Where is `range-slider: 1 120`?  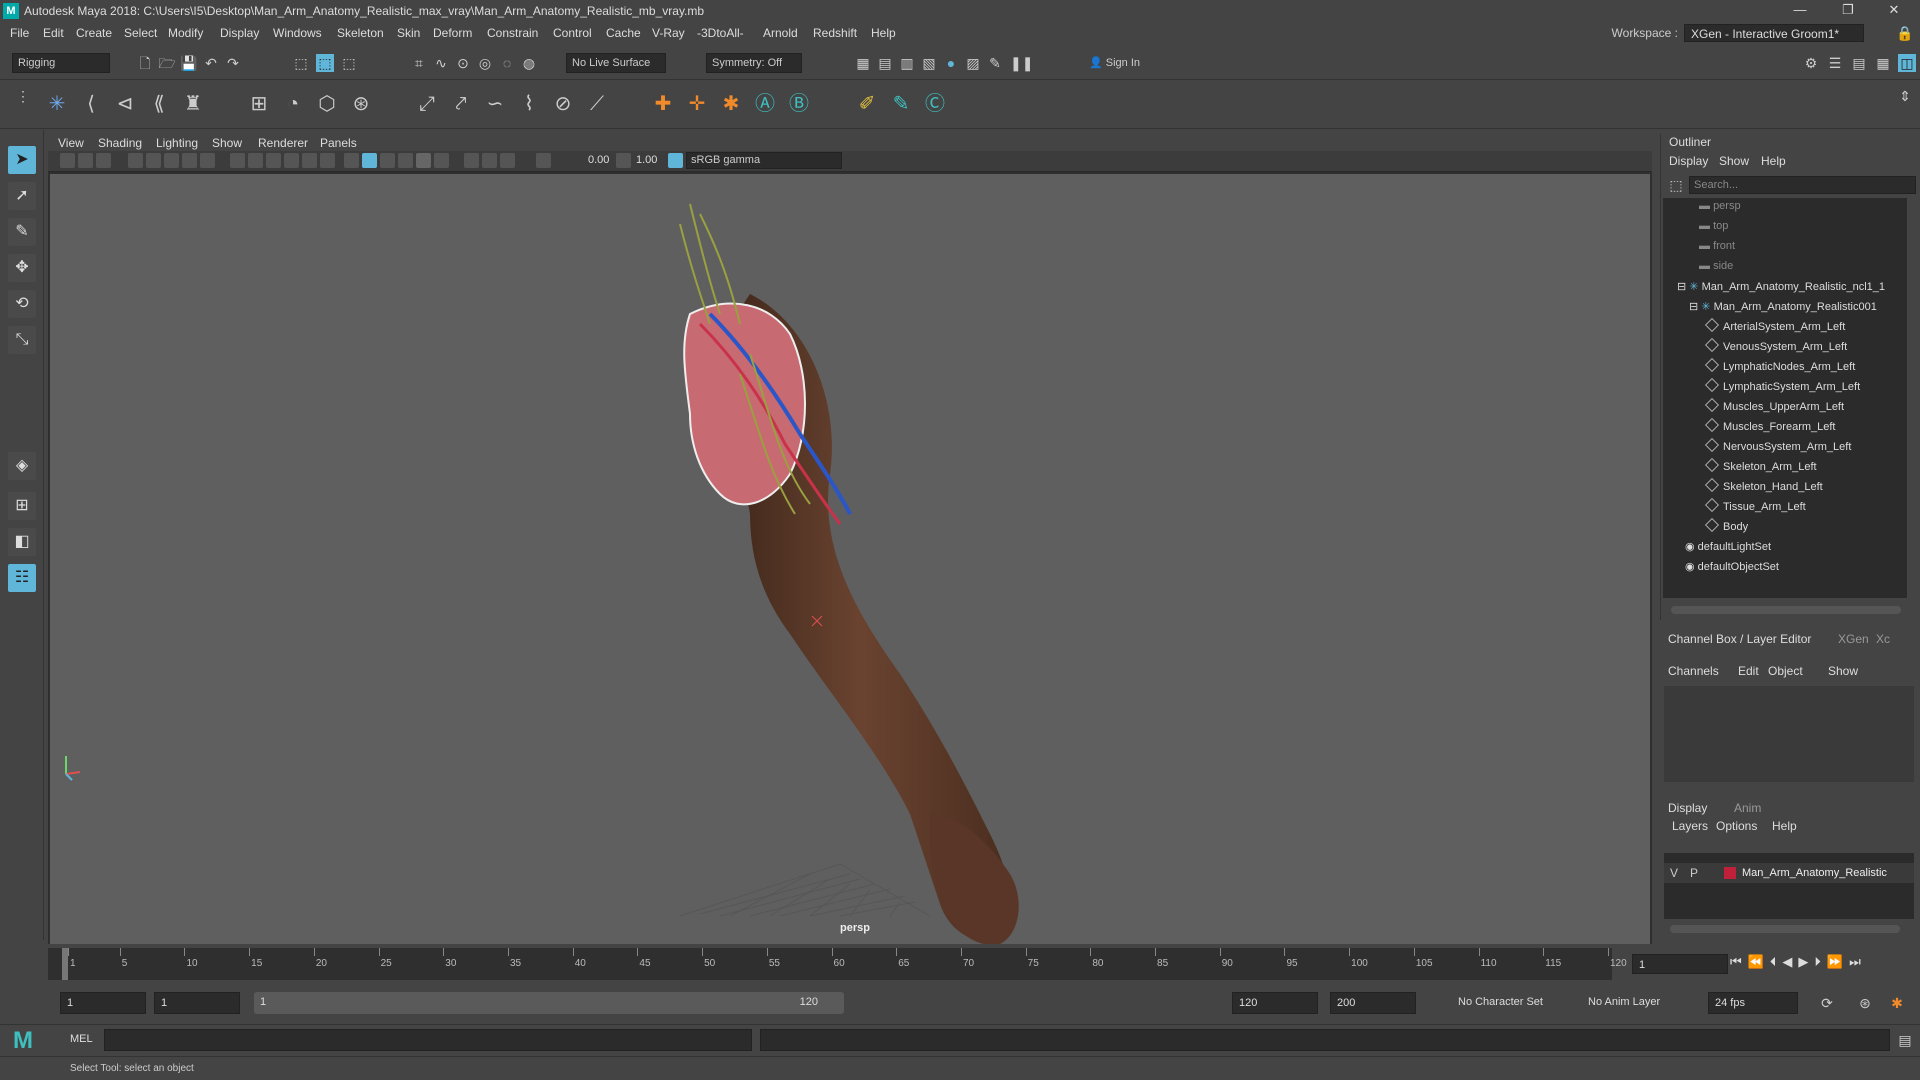 range-slider: 1 120 is located at coordinates (549, 1003).